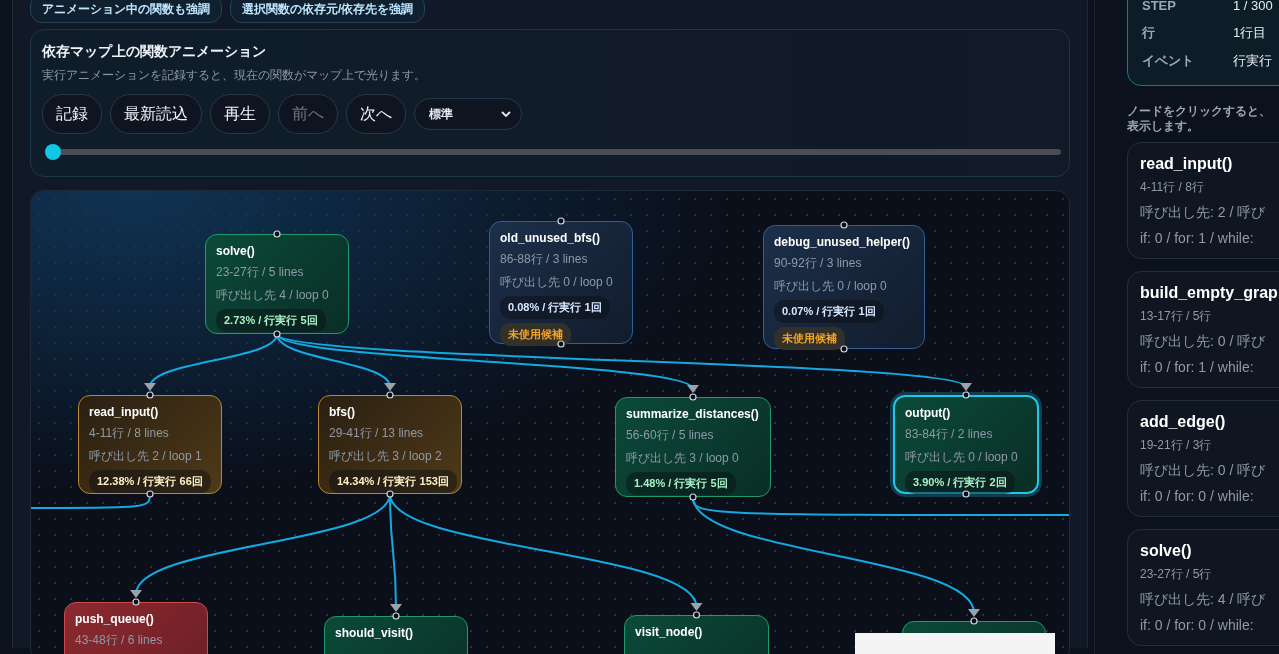  I want to click on function-lines: 19-21行 / 3行, so click(1176, 445).